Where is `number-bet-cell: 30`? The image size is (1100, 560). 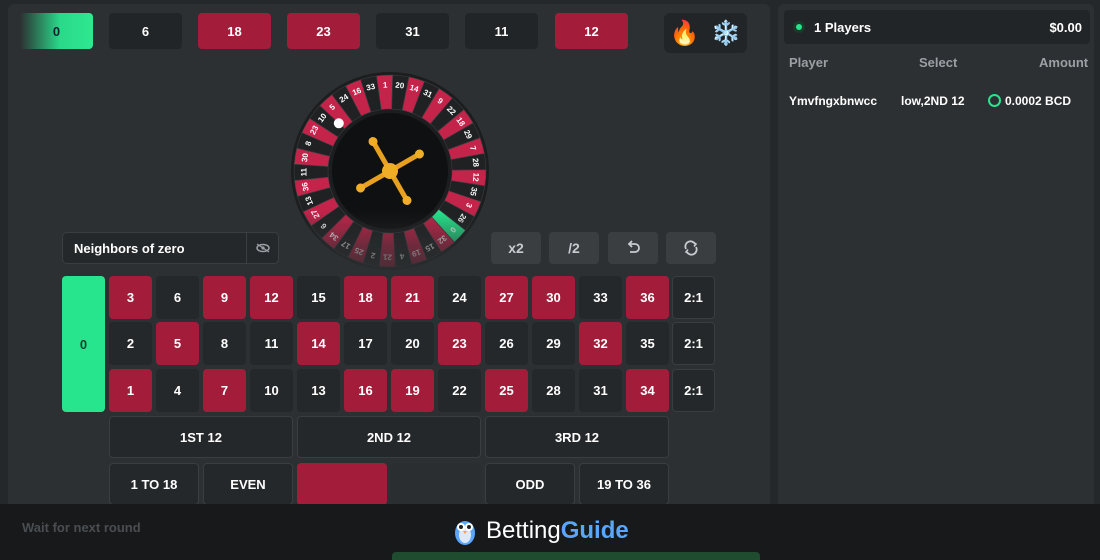 number-bet-cell: 30 is located at coordinates (553, 297).